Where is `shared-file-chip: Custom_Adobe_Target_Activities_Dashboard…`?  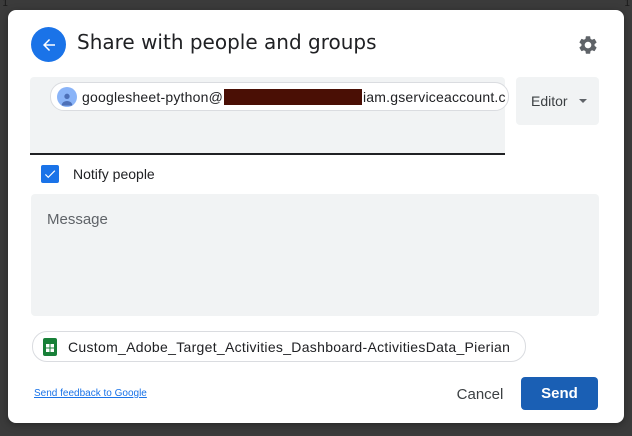 shared-file-chip: Custom_Adobe_Target_Activities_Dashboard… is located at coordinates (279, 346).